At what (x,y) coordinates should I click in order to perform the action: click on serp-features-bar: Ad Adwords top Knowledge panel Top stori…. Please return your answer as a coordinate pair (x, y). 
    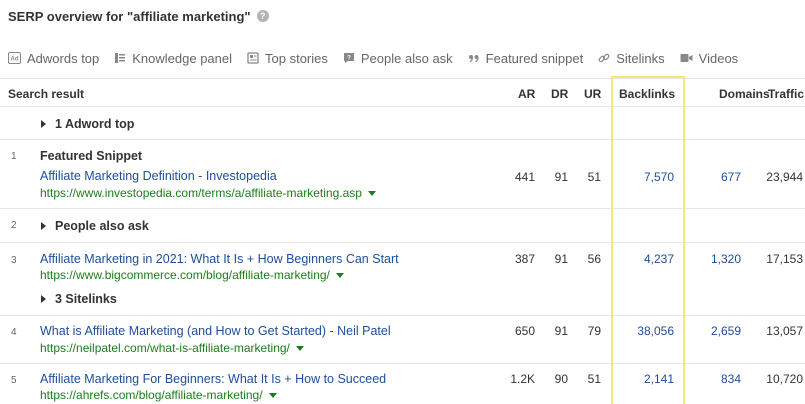
    Looking at the image, I should click on (380, 58).